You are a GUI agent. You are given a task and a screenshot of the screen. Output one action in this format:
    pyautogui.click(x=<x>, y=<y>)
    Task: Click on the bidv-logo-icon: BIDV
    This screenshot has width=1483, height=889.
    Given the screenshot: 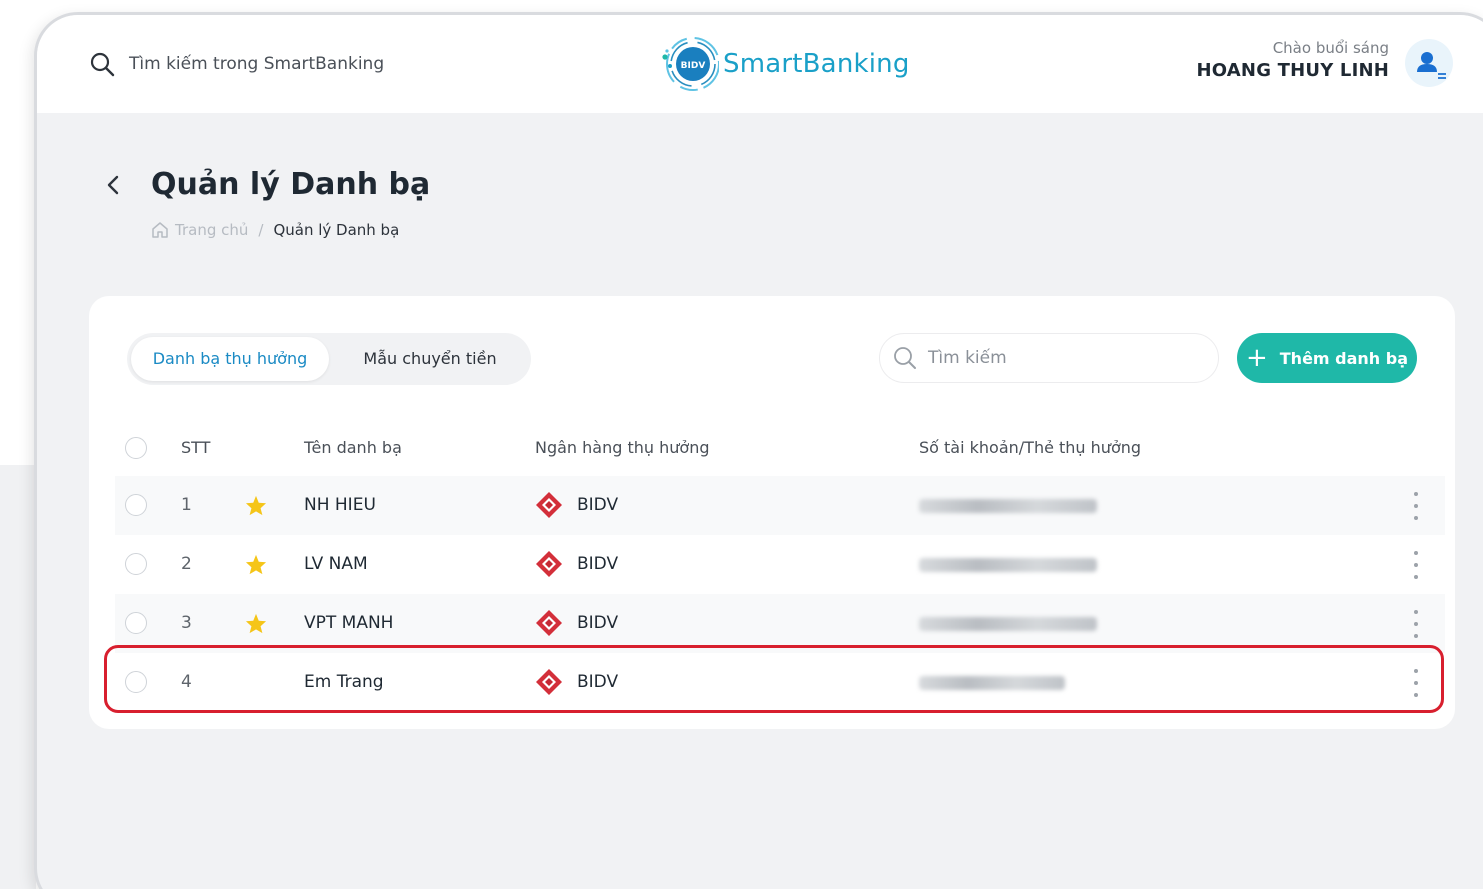 What is the action you would take?
    pyautogui.click(x=690, y=64)
    